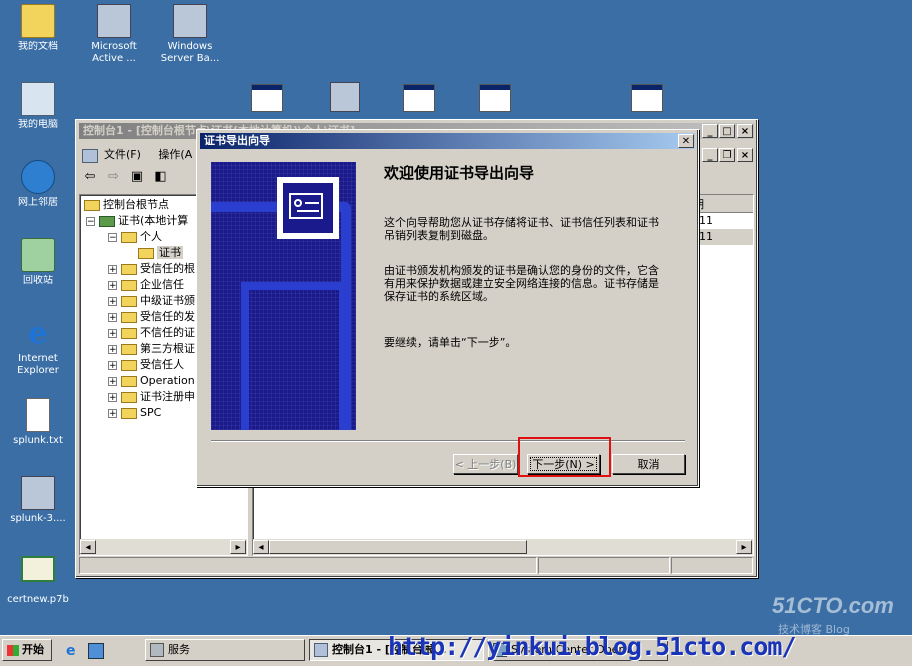 Image resolution: width=912 pixels, height=666 pixels. I want to click on separator, so click(448, 441).